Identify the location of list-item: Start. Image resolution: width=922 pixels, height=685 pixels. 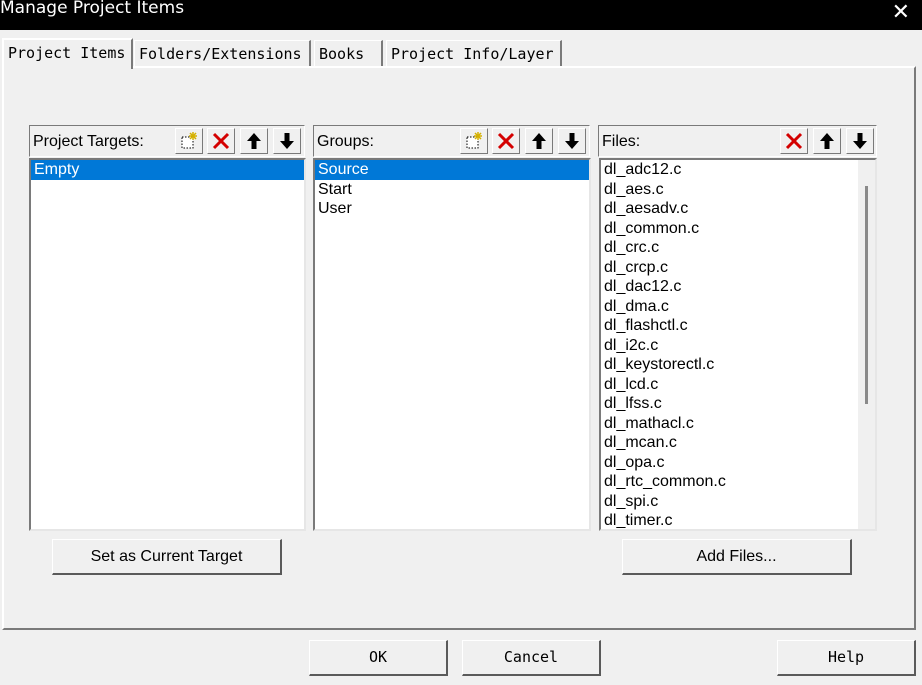
(452, 190).